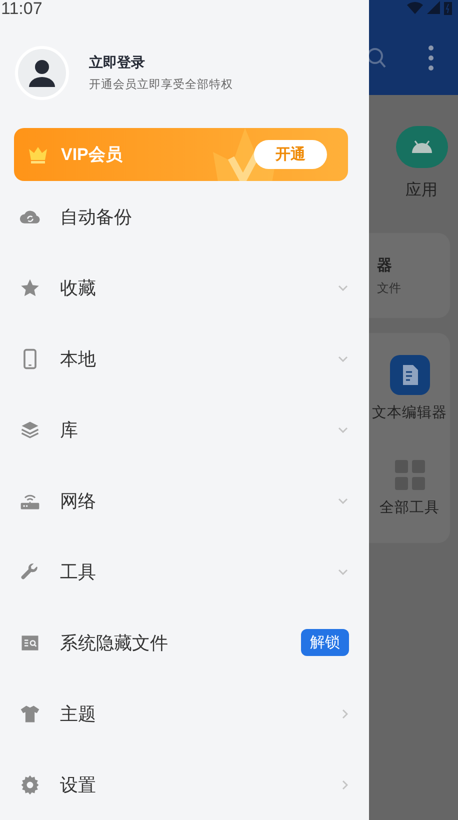 Image resolution: width=458 pixels, height=820 pixels. Describe the element at coordinates (410, 375) in the screenshot. I see `document-icon` at that location.